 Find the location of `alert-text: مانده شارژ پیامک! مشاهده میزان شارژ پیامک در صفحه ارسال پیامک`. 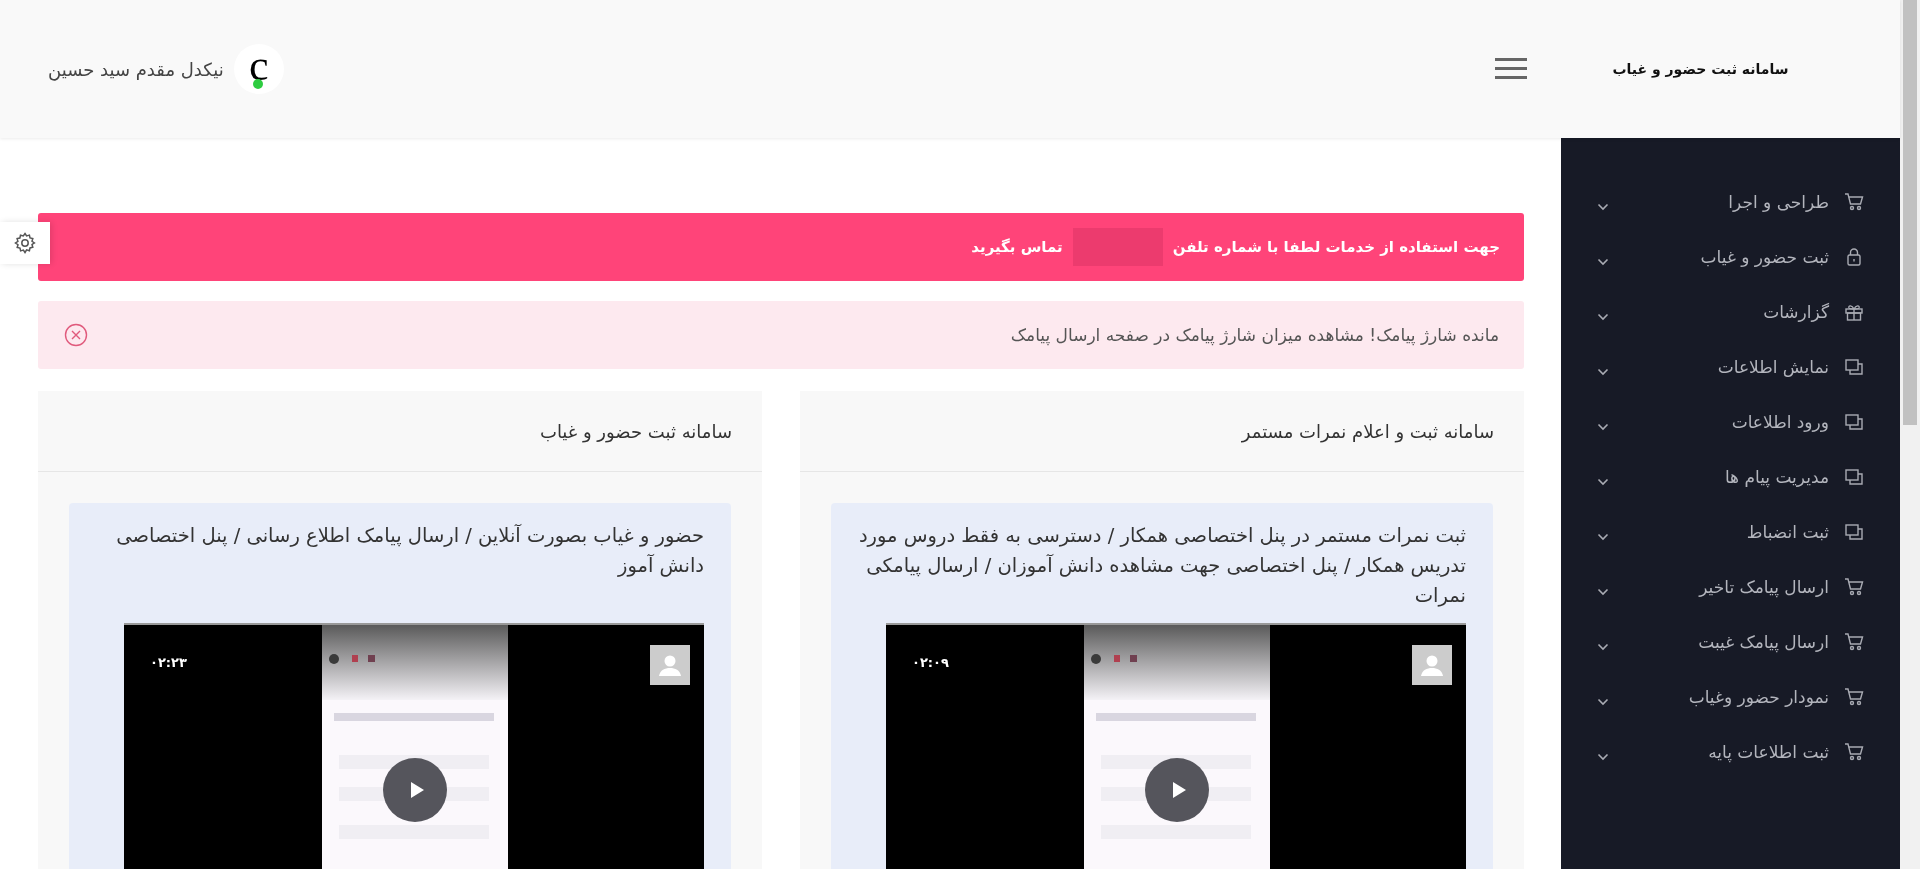

alert-text: مانده شارژ پیامک! مشاهده میزان شارژ پیامک در صفحه ارسال پیامک is located at coordinates (1254, 335).